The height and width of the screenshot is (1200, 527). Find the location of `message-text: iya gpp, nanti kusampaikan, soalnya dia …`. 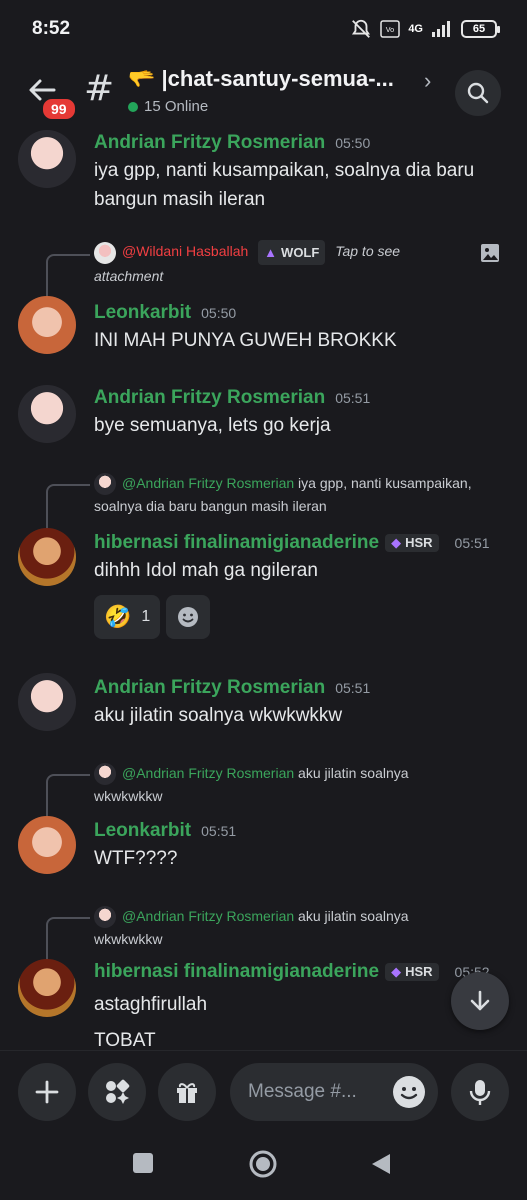

message-text: iya gpp, nanti kusampaikan, soalnya dia … is located at coordinates (284, 185).